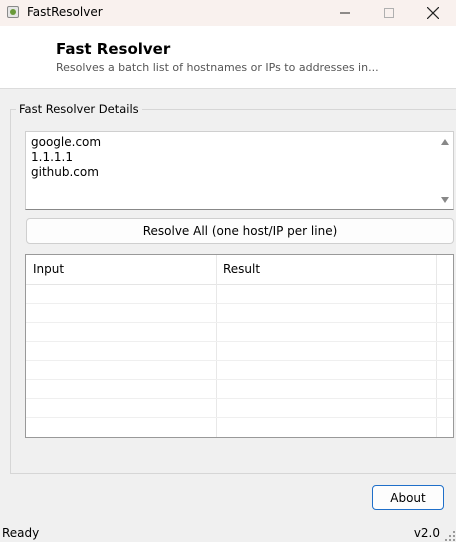 The image size is (456, 542). Describe the element at coordinates (445, 142) in the screenshot. I see `scroll-up-arrow-icon` at that location.